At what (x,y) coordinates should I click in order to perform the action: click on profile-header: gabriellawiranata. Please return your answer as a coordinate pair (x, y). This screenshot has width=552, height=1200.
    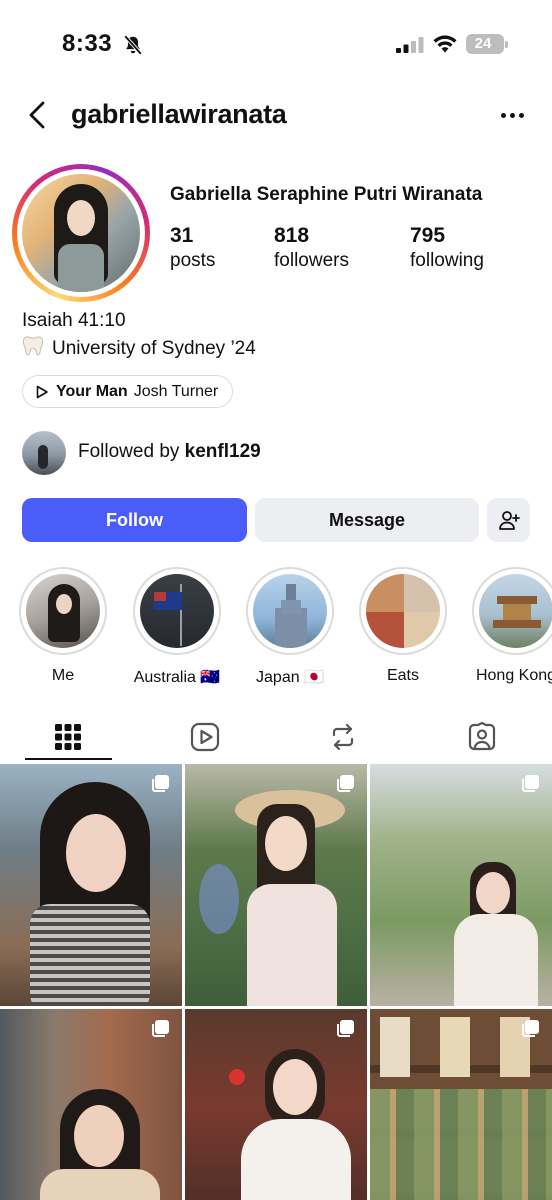
    Looking at the image, I should click on (276, 115).